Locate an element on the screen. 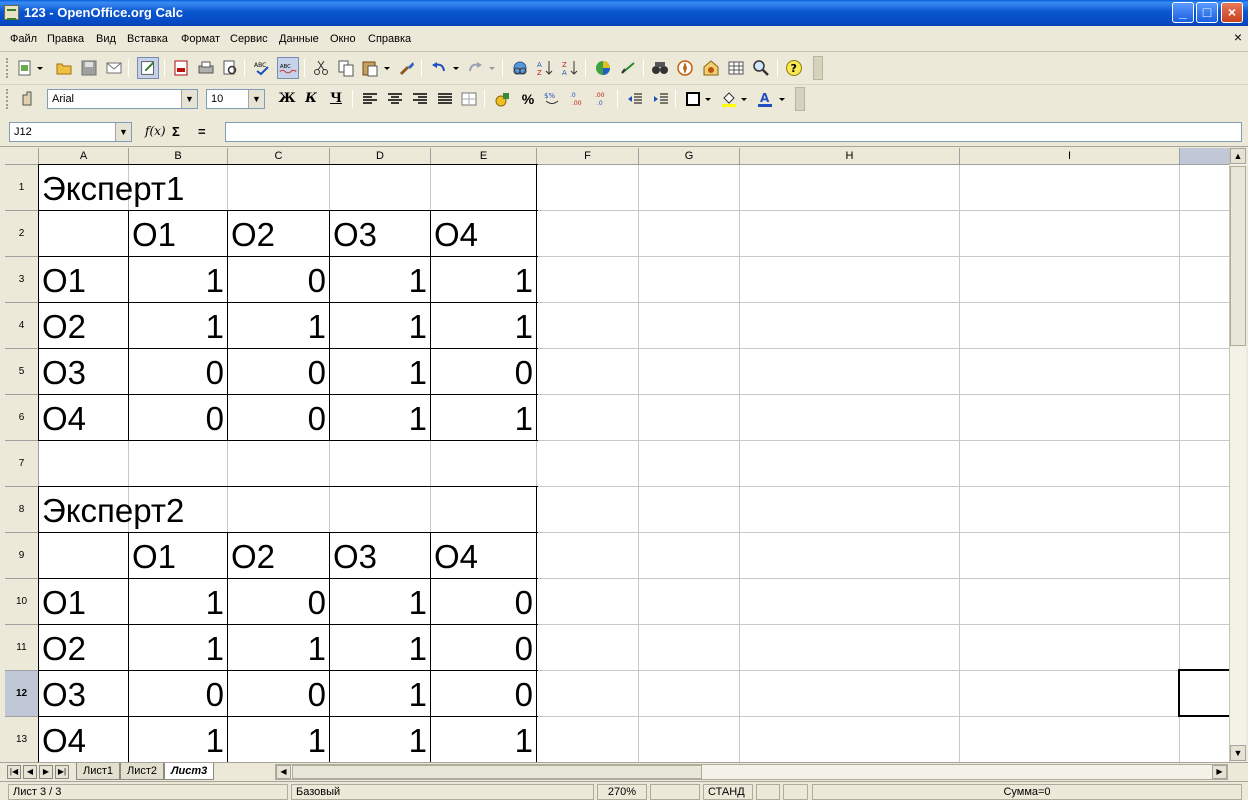  cell-d3: 1 is located at coordinates (380, 282).